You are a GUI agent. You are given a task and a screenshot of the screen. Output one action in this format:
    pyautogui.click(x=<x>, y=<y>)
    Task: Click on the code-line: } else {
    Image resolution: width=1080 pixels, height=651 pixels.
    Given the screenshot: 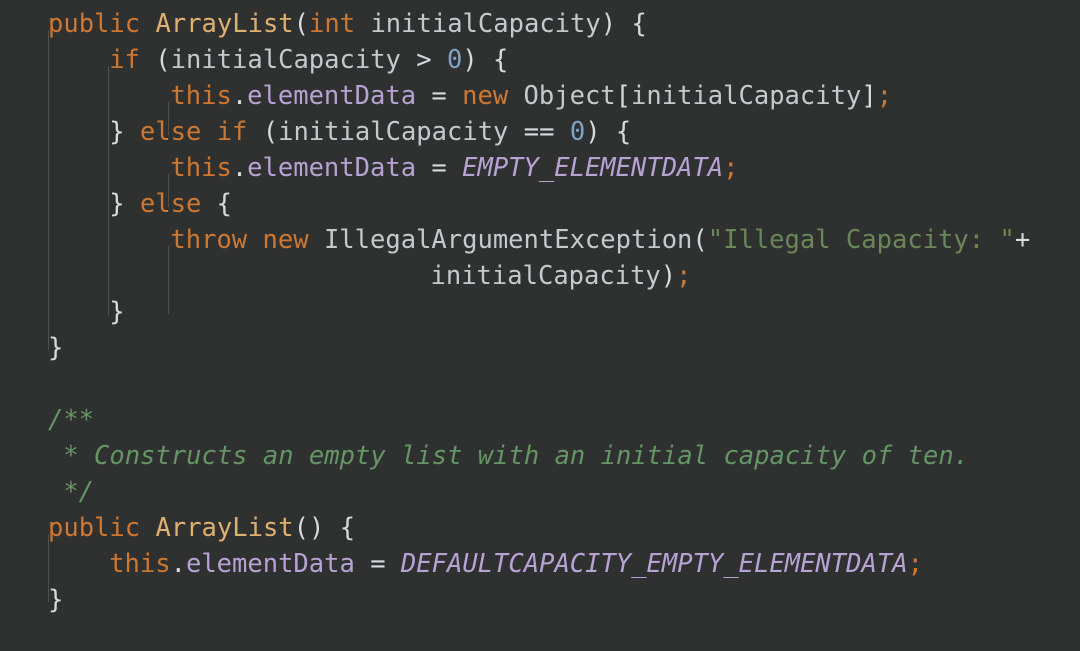 What is the action you would take?
    pyautogui.click(x=540, y=204)
    